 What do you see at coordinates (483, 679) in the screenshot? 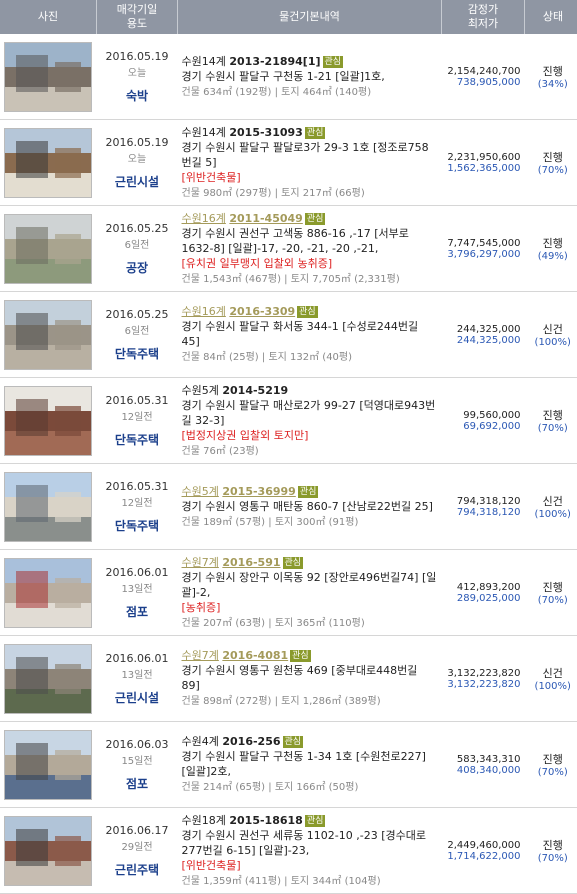
I see `price-cell: 3,132,223,820 3,132,223,820` at bounding box center [483, 679].